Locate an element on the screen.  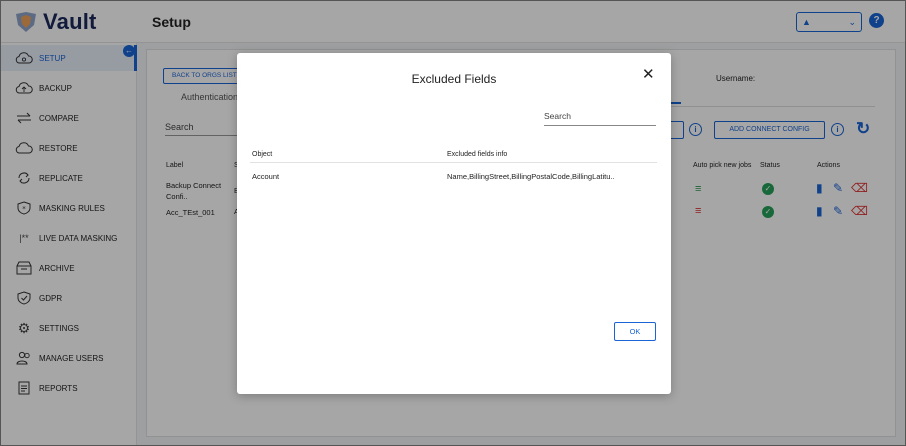
column-header-object: Object is located at coordinates (262, 154).